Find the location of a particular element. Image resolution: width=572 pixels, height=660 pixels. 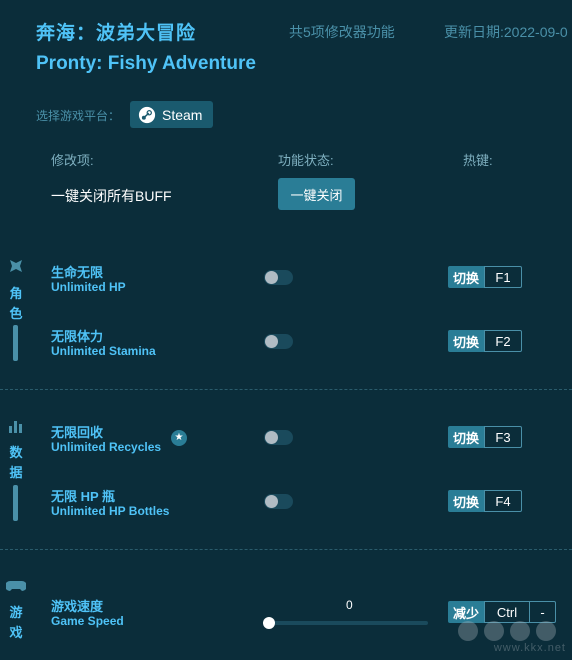

toggle-unlimited-hp is located at coordinates (278, 277).